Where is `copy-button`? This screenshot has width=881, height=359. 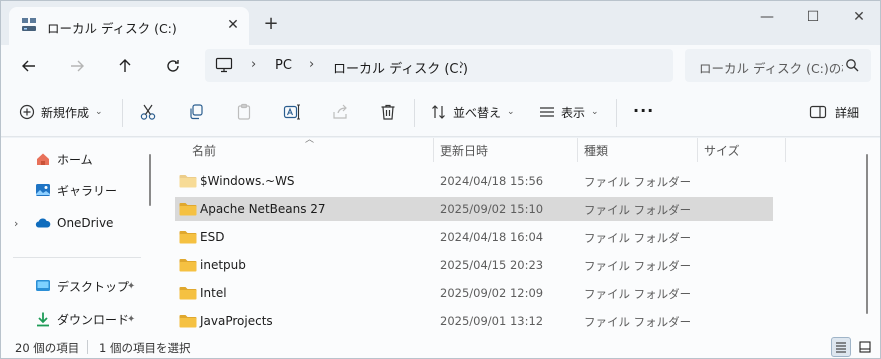 copy-button is located at coordinates (196, 112).